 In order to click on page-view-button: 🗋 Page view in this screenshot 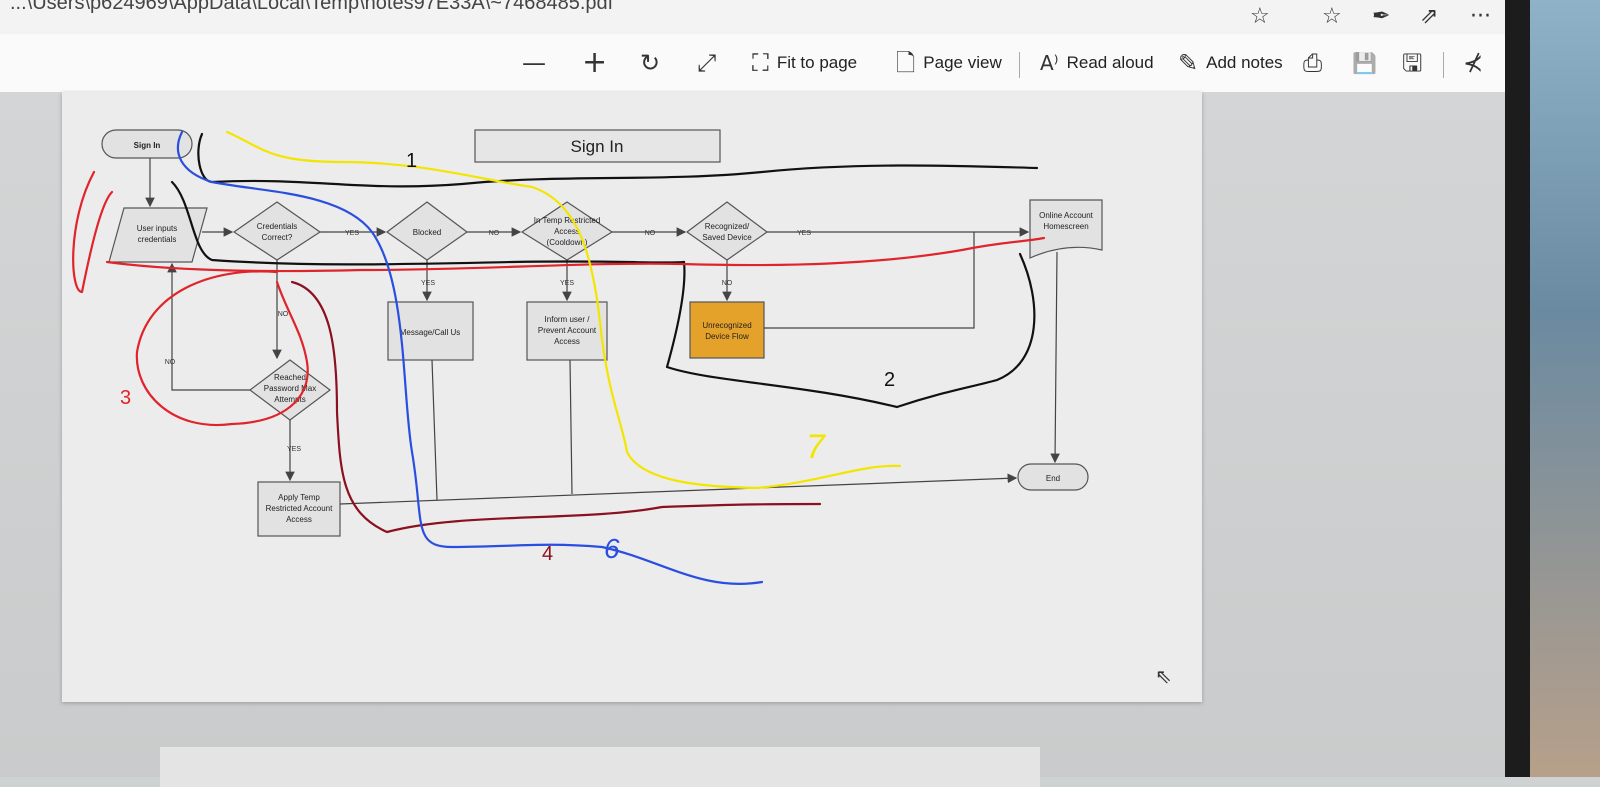, I will do `click(949, 63)`.